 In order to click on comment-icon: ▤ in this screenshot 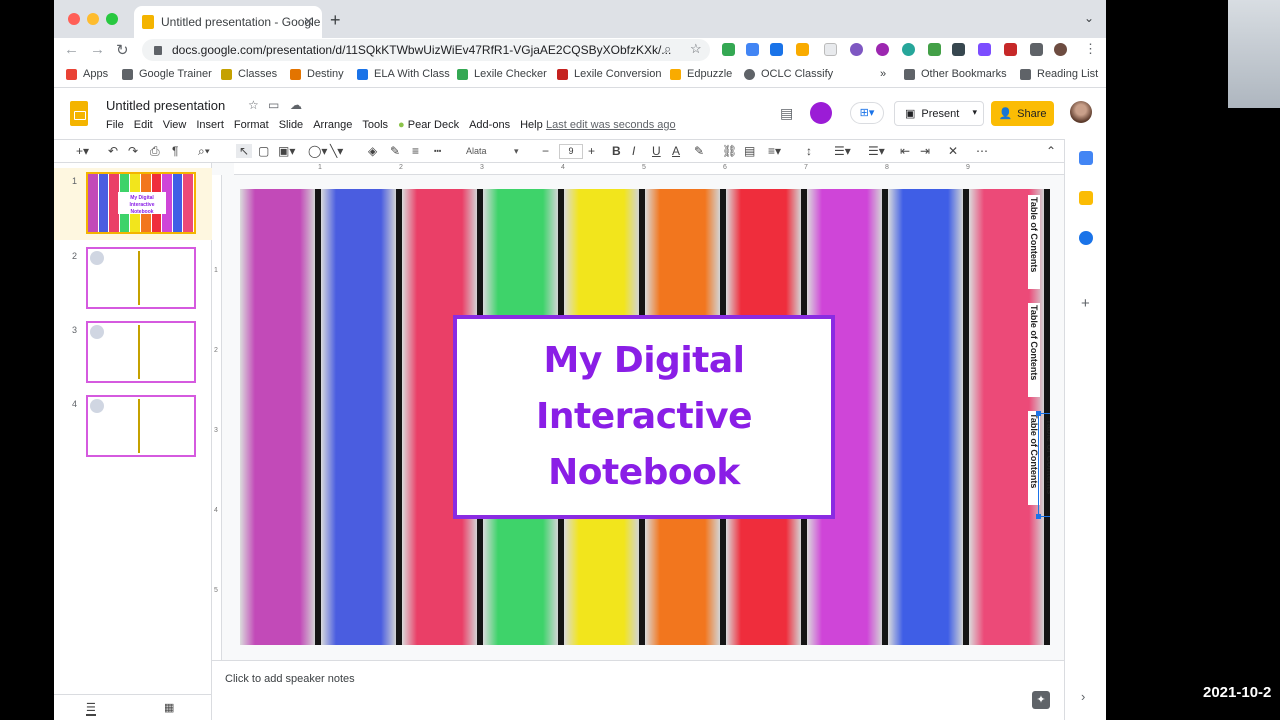, I will do `click(749, 151)`.